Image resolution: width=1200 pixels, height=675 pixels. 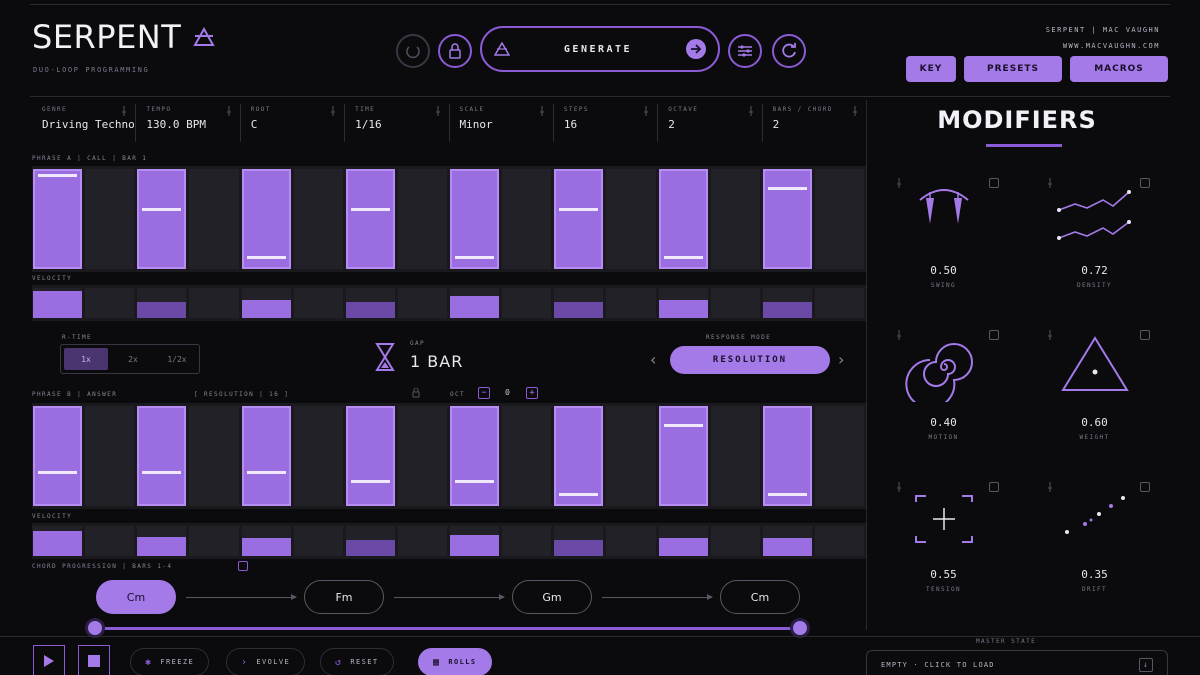 I want to click on param-steps: STEPS 16, so click(x=604, y=123).